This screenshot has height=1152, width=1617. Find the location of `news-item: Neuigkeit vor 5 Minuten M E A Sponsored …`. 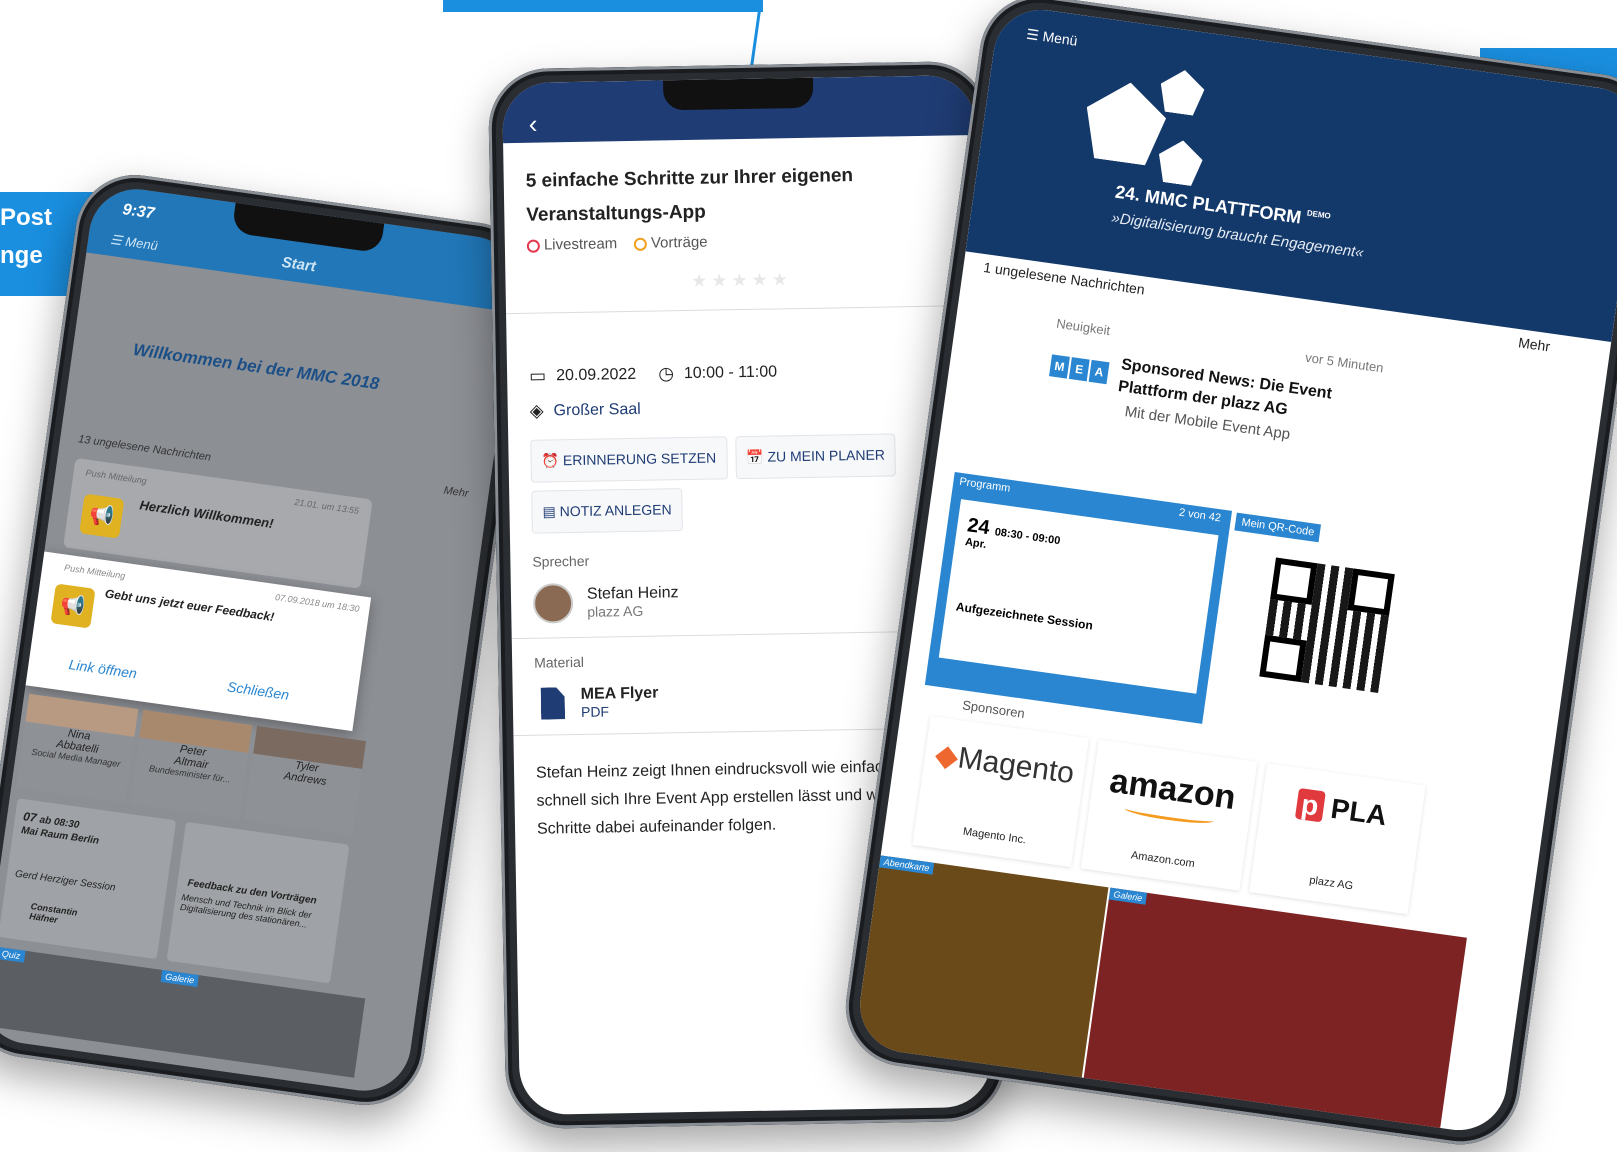

news-item: Neuigkeit vor 5 Minuten M E A Sponsored … is located at coordinates (1217, 379).